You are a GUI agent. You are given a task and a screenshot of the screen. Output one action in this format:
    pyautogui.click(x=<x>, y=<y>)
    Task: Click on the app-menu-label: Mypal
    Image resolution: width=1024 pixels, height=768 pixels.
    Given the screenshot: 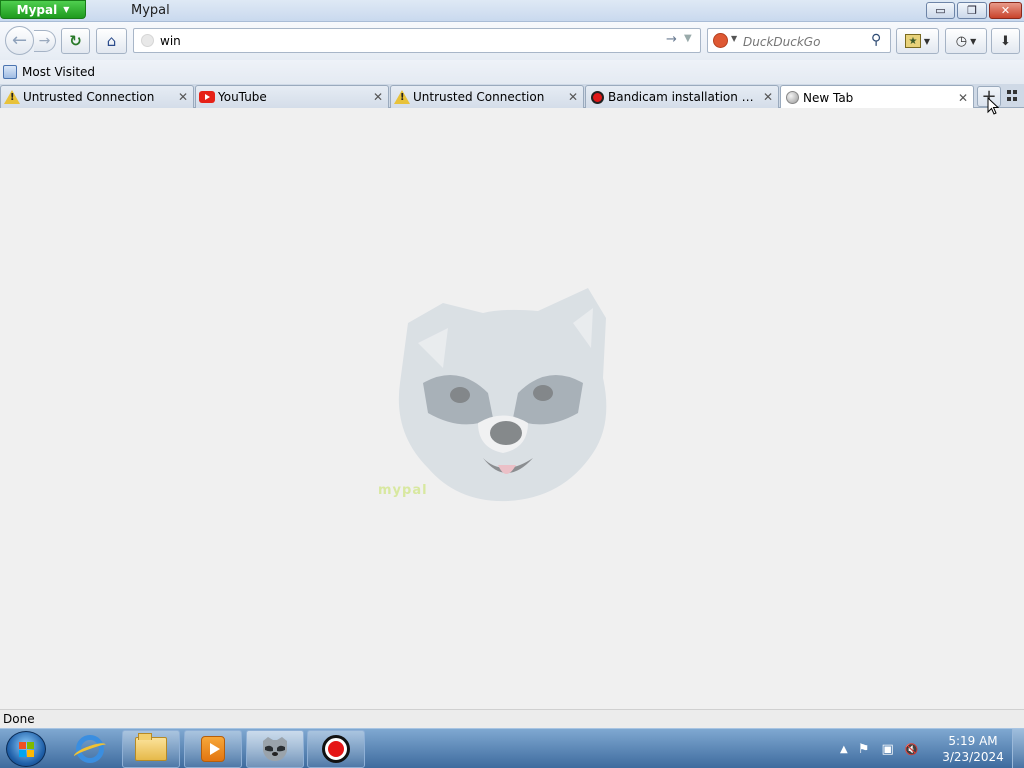 What is the action you would take?
    pyautogui.click(x=37, y=9)
    